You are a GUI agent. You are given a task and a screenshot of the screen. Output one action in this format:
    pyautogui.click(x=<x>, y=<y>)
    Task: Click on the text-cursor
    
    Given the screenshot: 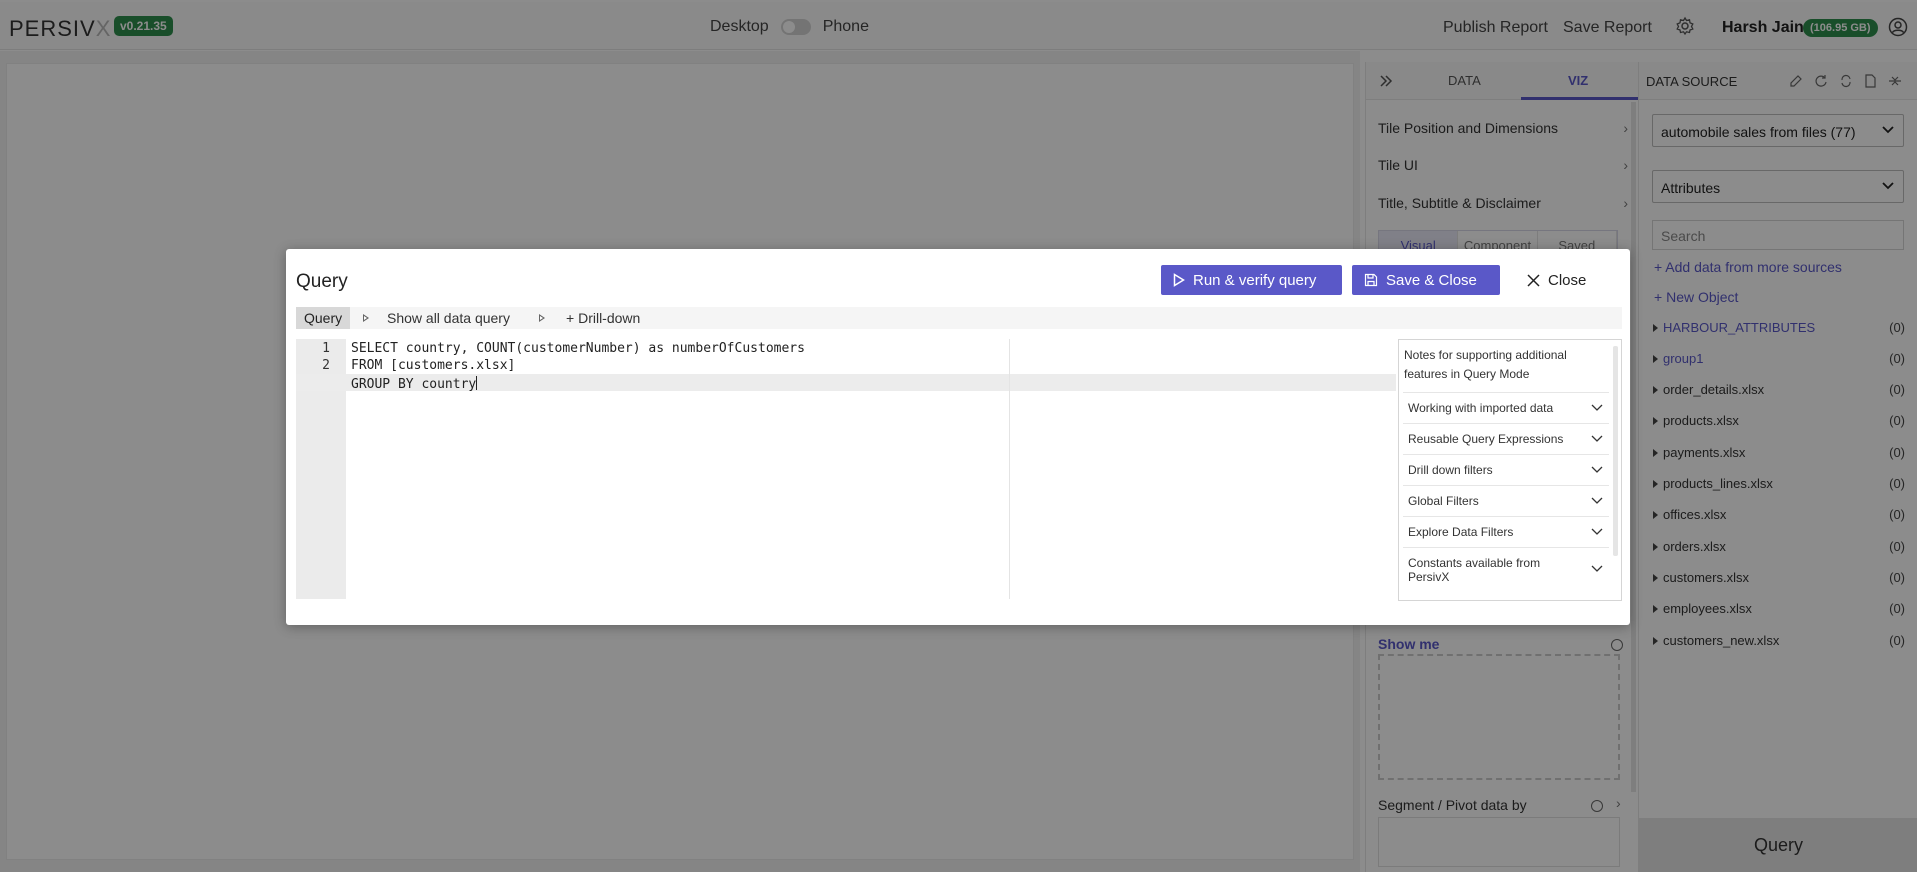 What is the action you would take?
    pyautogui.click(x=477, y=383)
    